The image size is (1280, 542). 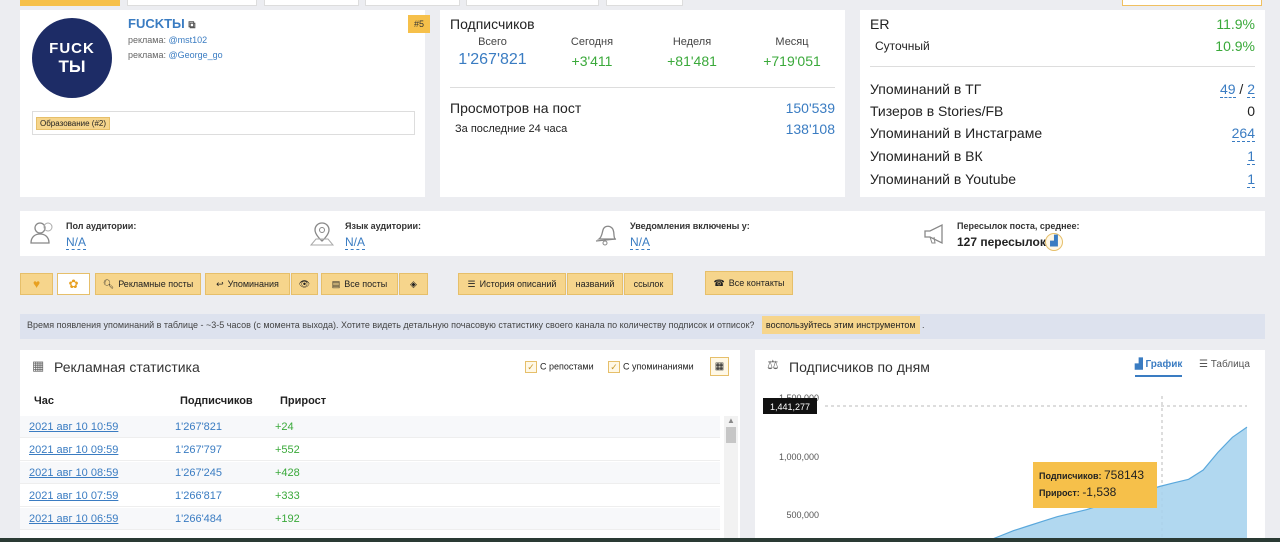 I want to click on channel-title: FUCKТЫ ⧉, so click(x=162, y=23).